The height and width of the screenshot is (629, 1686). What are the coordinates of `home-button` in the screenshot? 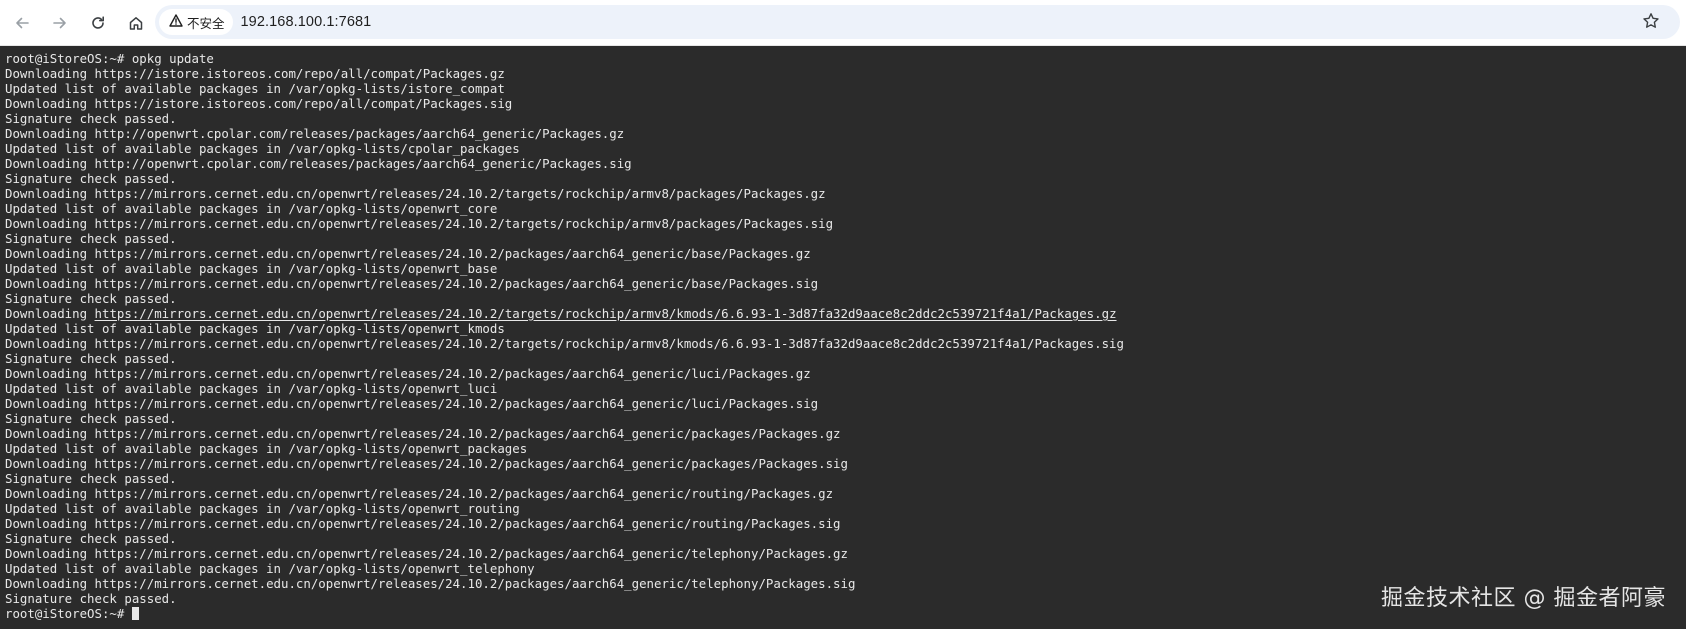 It's located at (136, 23).